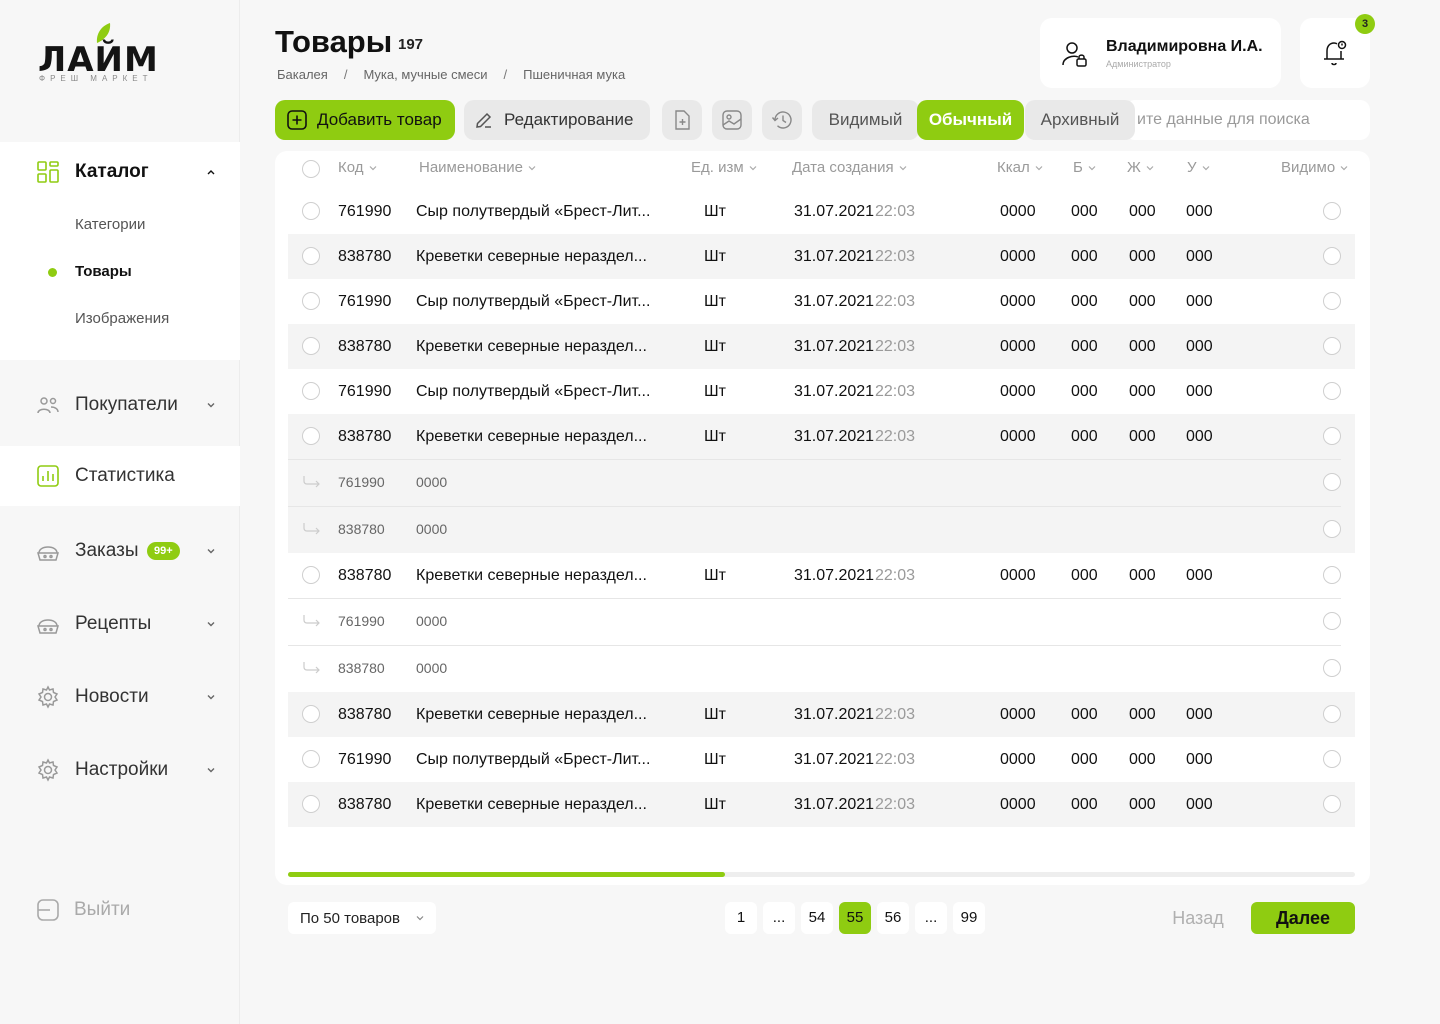 Image resolution: width=1440 pixels, height=1024 pixels. Describe the element at coordinates (969, 918) in the screenshot. I see `page-button: 99` at that location.